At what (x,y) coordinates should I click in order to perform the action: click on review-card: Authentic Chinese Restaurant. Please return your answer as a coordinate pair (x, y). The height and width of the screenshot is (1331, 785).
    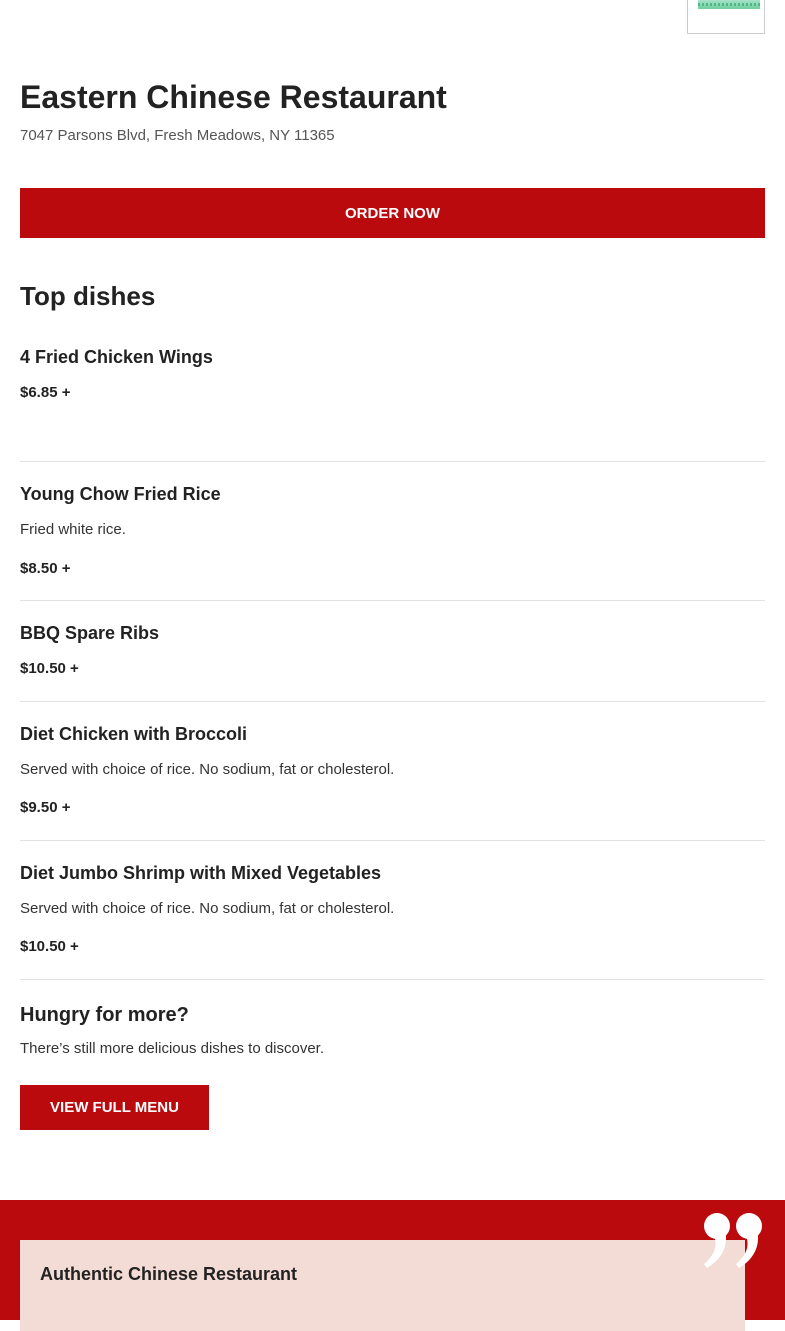
    Looking at the image, I should click on (382, 1285).